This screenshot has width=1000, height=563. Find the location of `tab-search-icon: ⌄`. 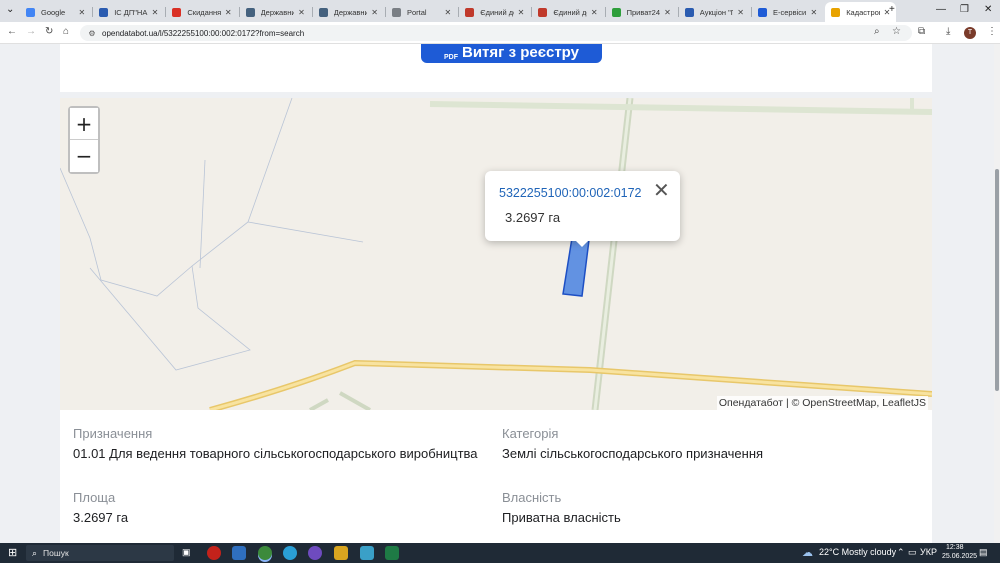

tab-search-icon: ⌄ is located at coordinates (10, 9).